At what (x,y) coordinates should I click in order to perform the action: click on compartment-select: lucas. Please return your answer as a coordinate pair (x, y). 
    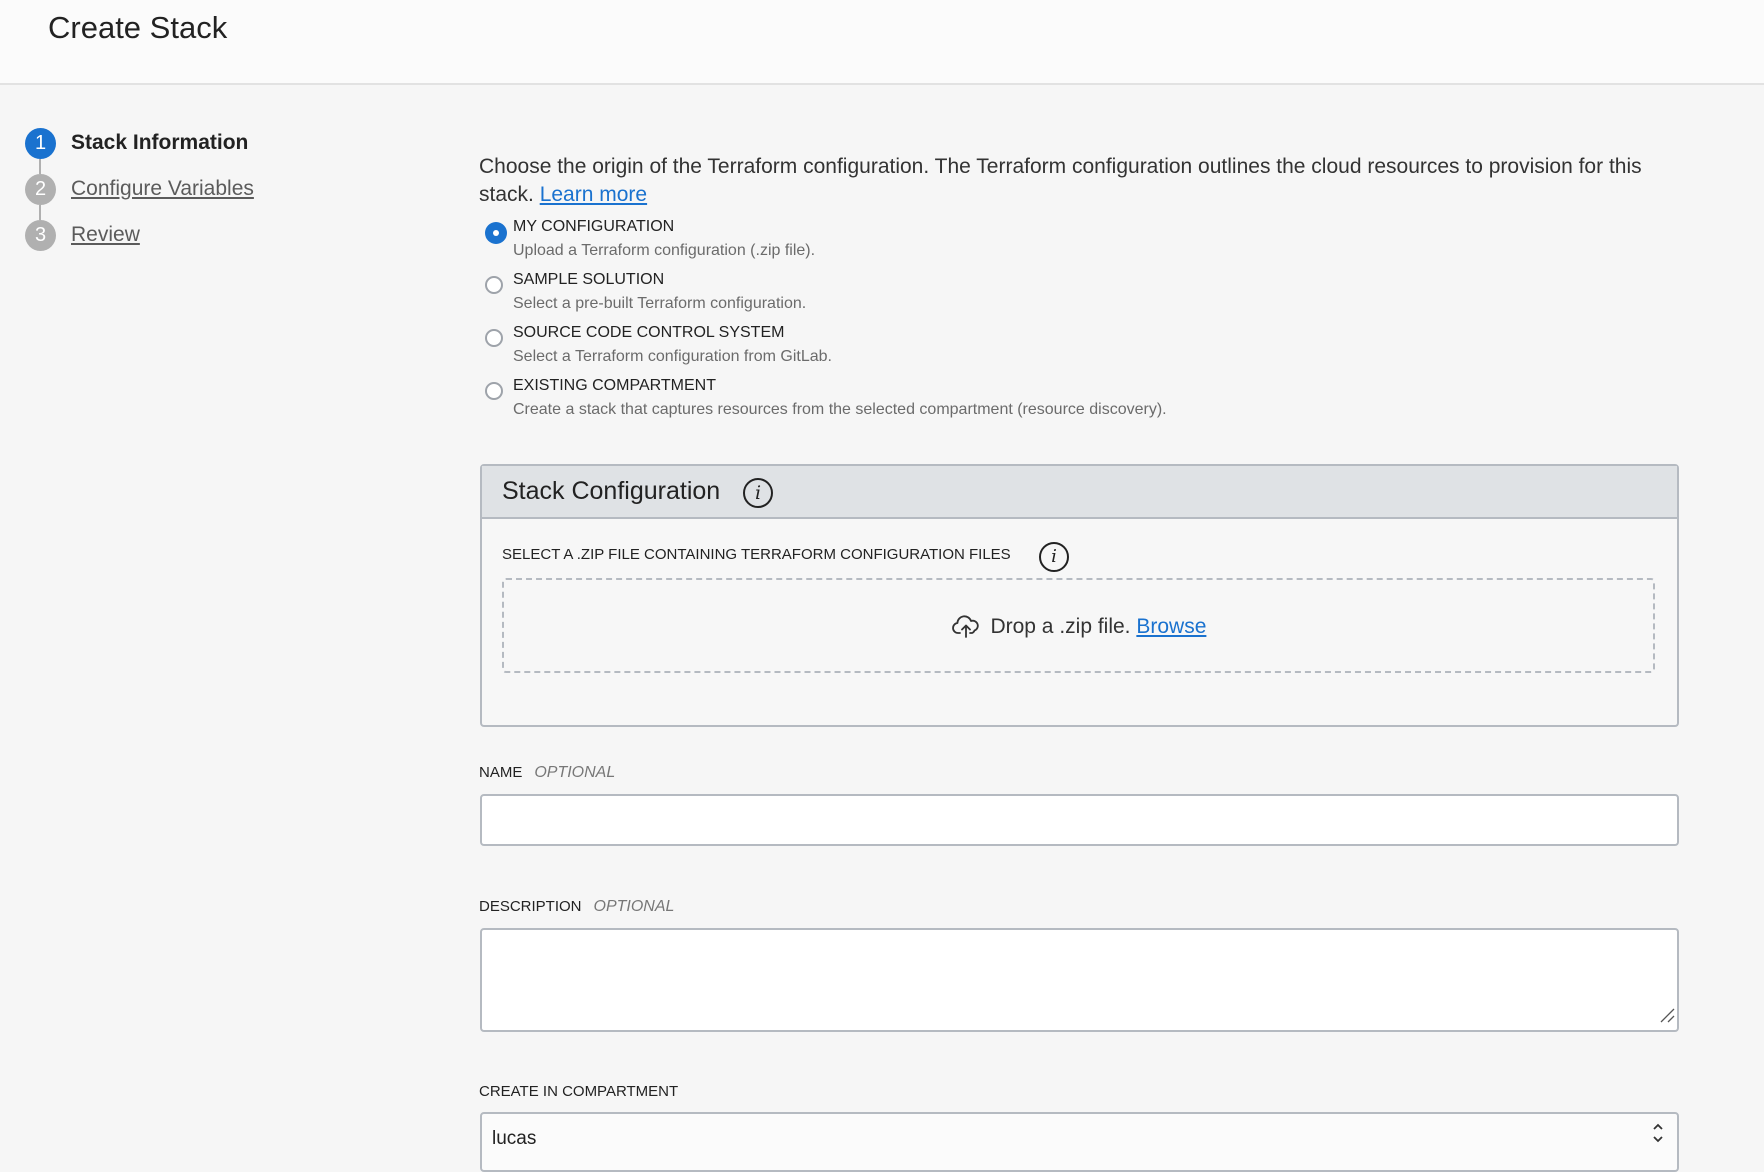
    Looking at the image, I should click on (1079, 1142).